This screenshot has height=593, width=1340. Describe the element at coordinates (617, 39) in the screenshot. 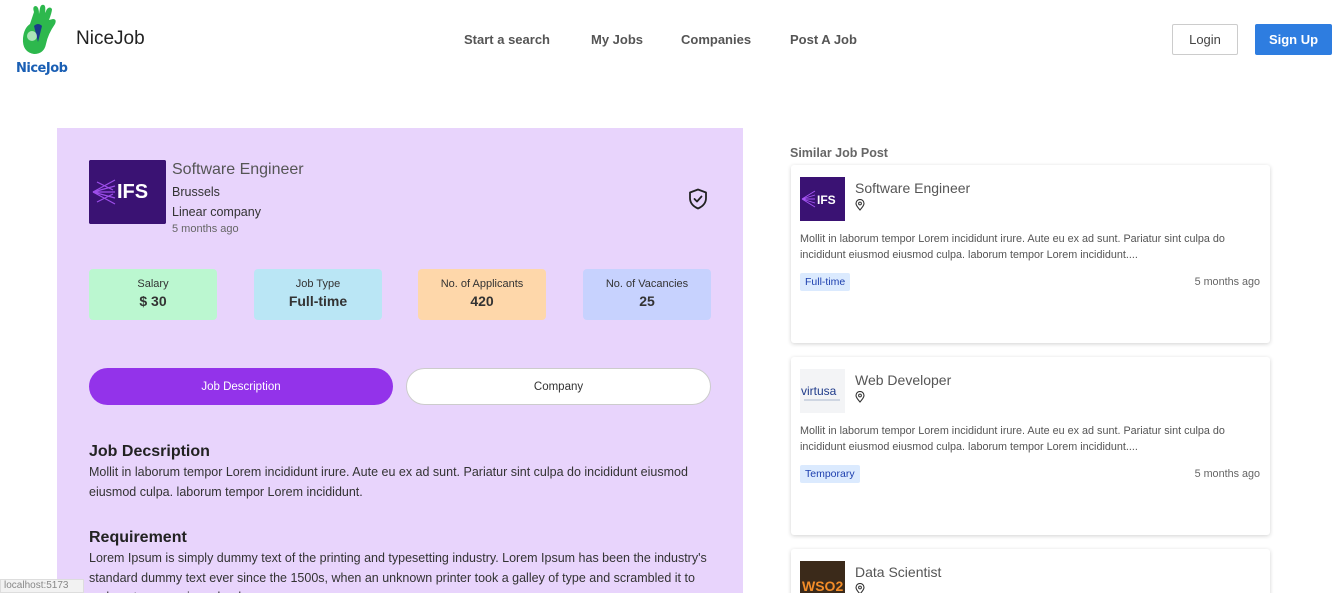

I see `nav-my-jobs: My Jobs` at that location.